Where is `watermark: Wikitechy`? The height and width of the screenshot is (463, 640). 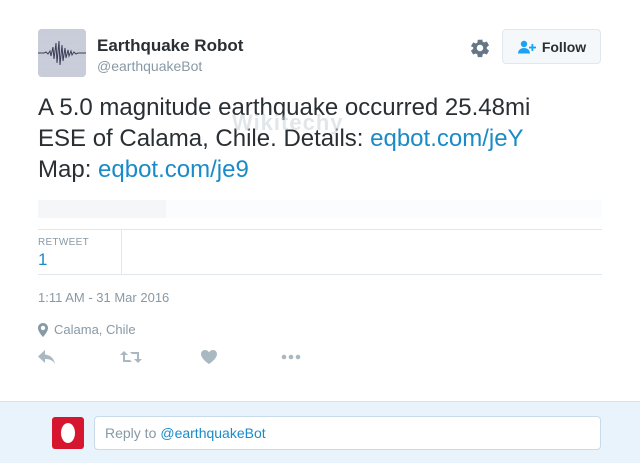
watermark: Wikitechy is located at coordinates (288, 122).